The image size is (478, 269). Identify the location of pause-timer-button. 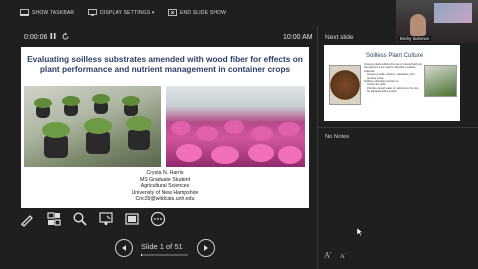
(53, 36).